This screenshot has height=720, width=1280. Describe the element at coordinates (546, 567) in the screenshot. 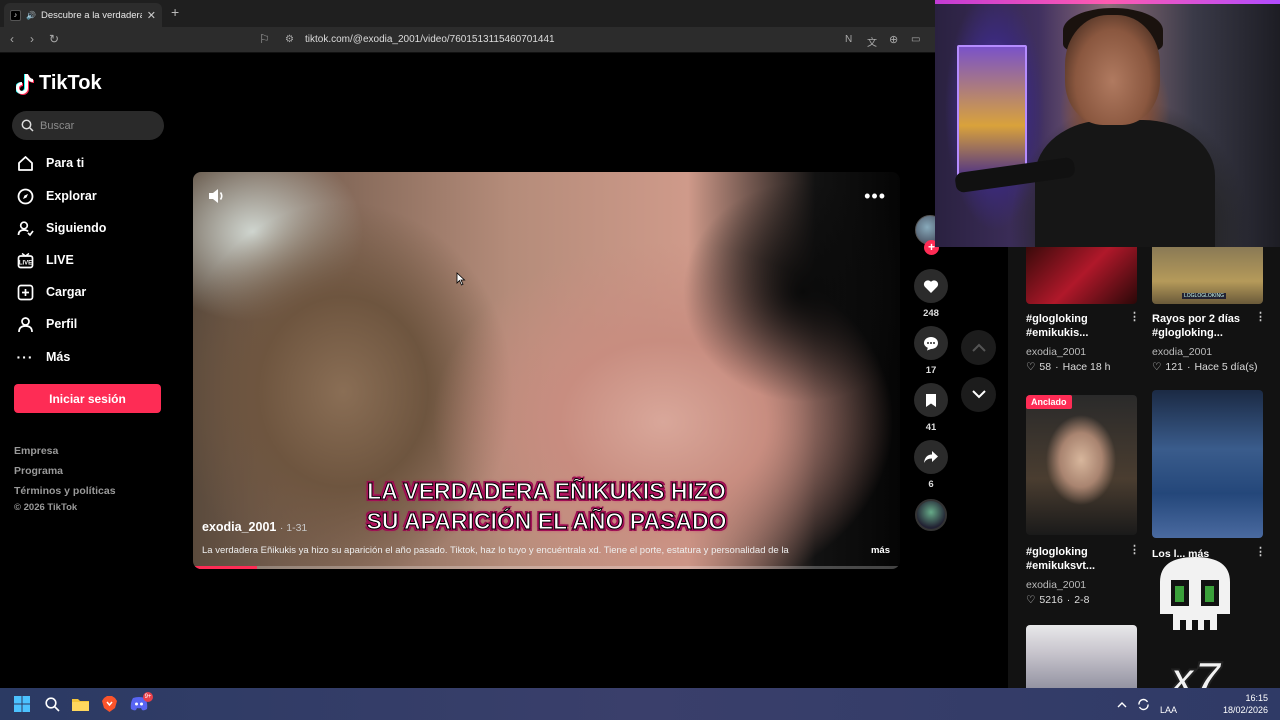

I see `video-progress-bar` at that location.